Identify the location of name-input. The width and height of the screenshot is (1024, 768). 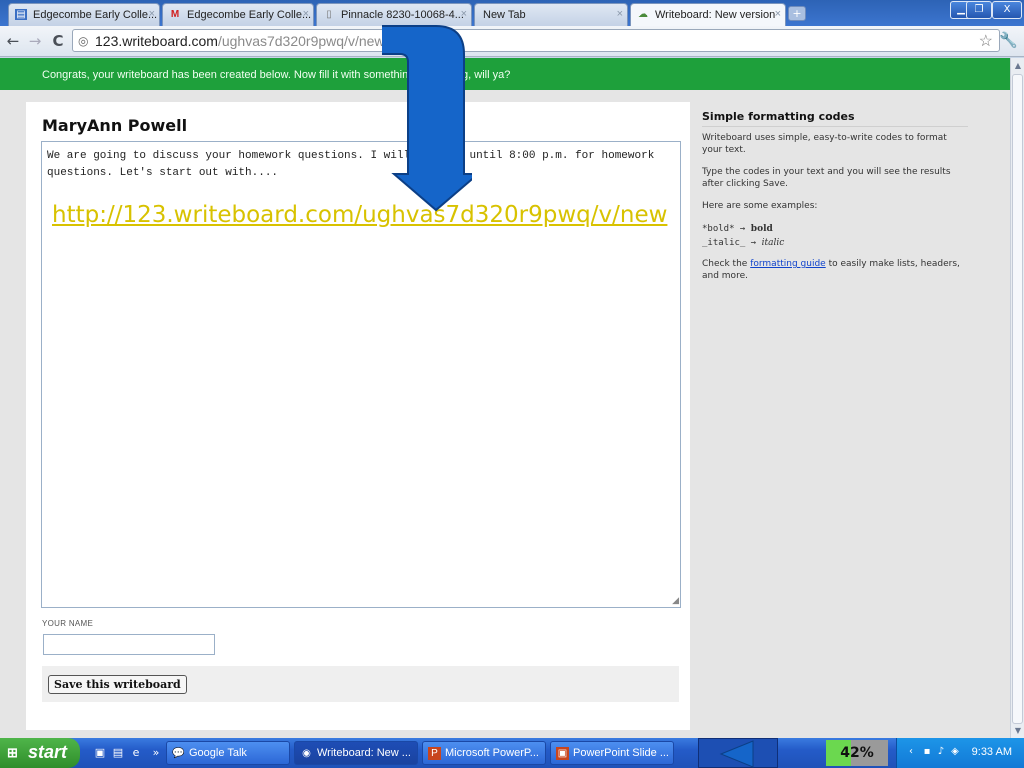
(129, 644).